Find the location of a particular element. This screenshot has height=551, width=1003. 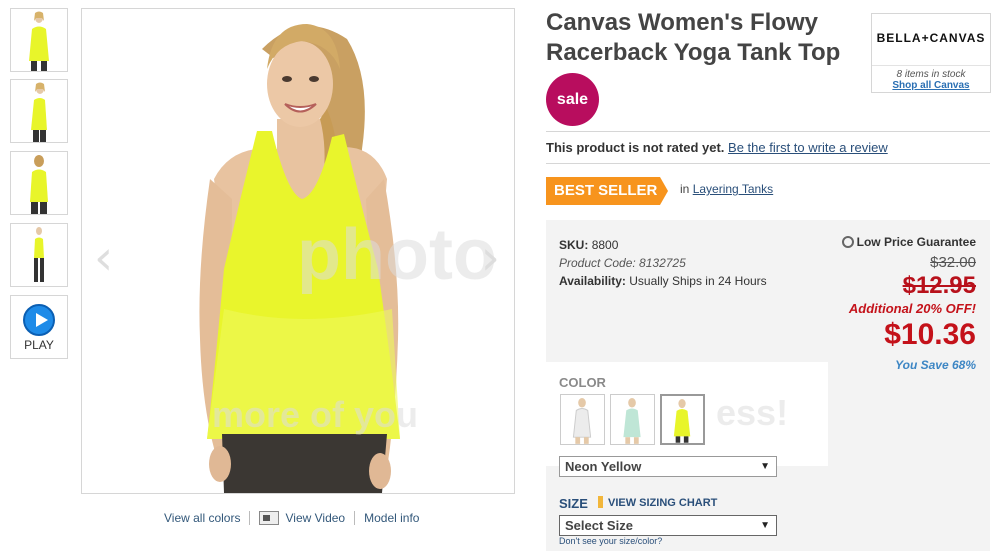

model-front-thumbnail-image is located at coordinates (39, 40).